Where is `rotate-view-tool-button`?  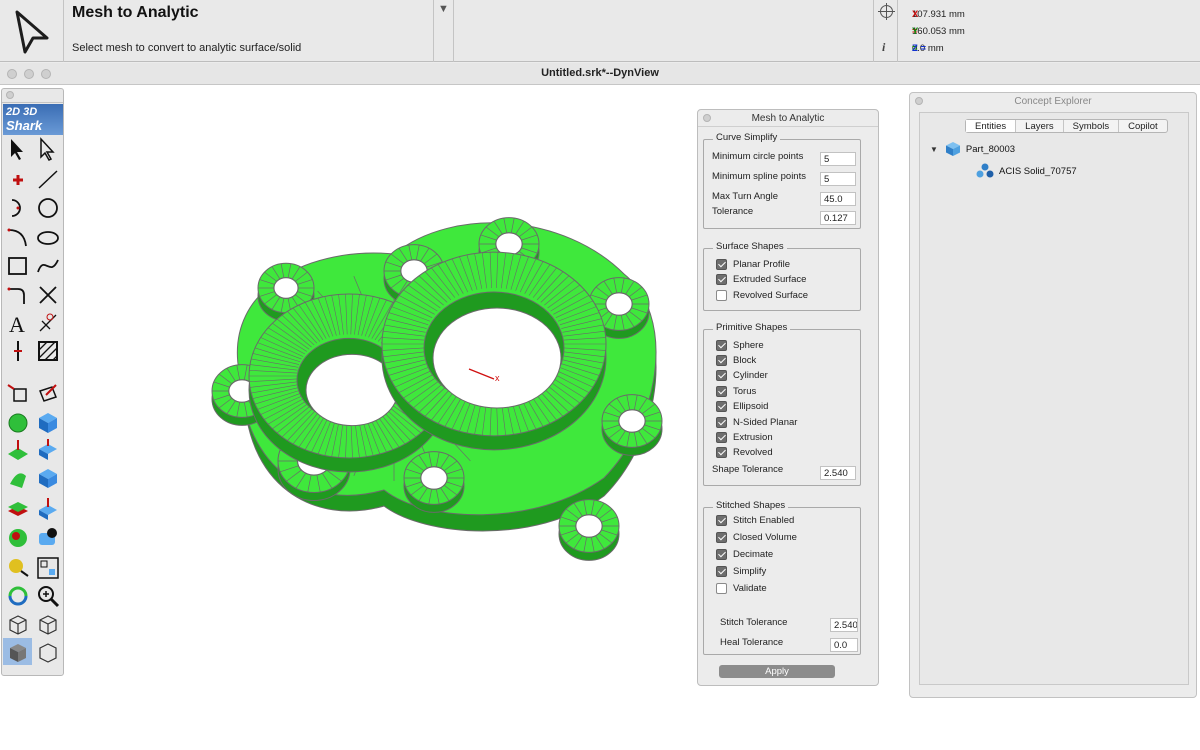 rotate-view-tool-button is located at coordinates (17, 595).